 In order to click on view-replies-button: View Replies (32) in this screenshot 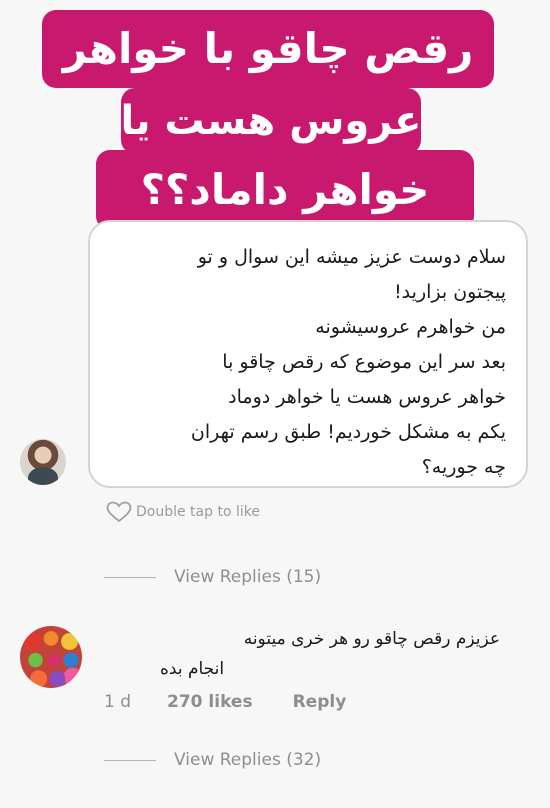, I will do `click(212, 760)`.